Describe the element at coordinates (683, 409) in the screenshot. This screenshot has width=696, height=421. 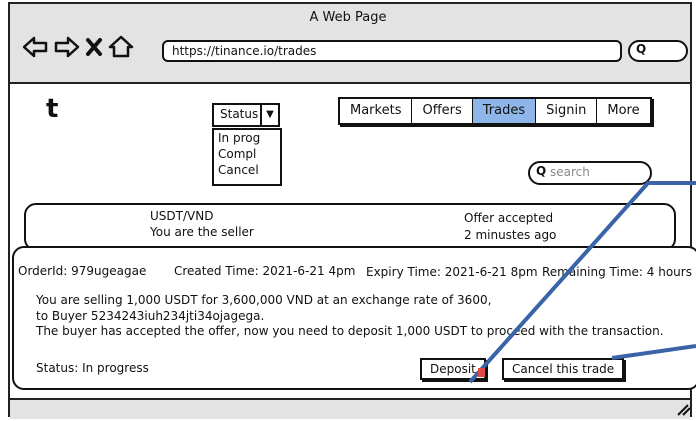
I see `resize-grip-icon` at that location.